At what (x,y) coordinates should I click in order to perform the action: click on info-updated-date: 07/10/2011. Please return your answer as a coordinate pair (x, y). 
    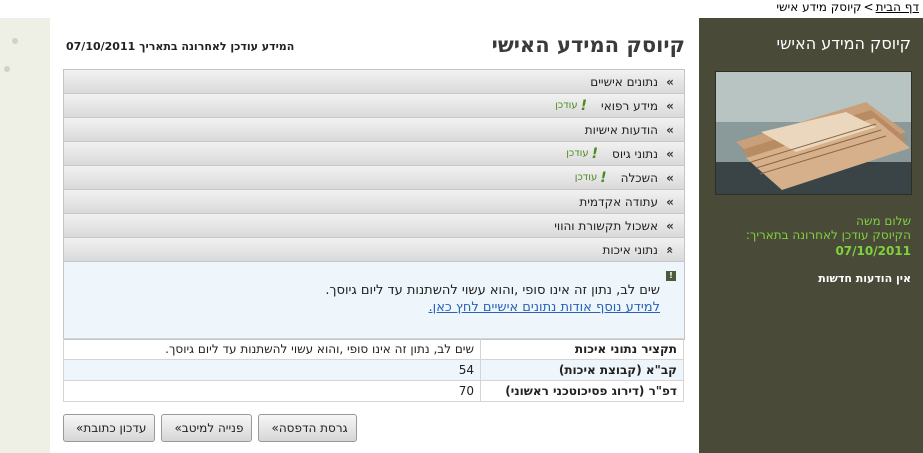
    Looking at the image, I should click on (101, 46).